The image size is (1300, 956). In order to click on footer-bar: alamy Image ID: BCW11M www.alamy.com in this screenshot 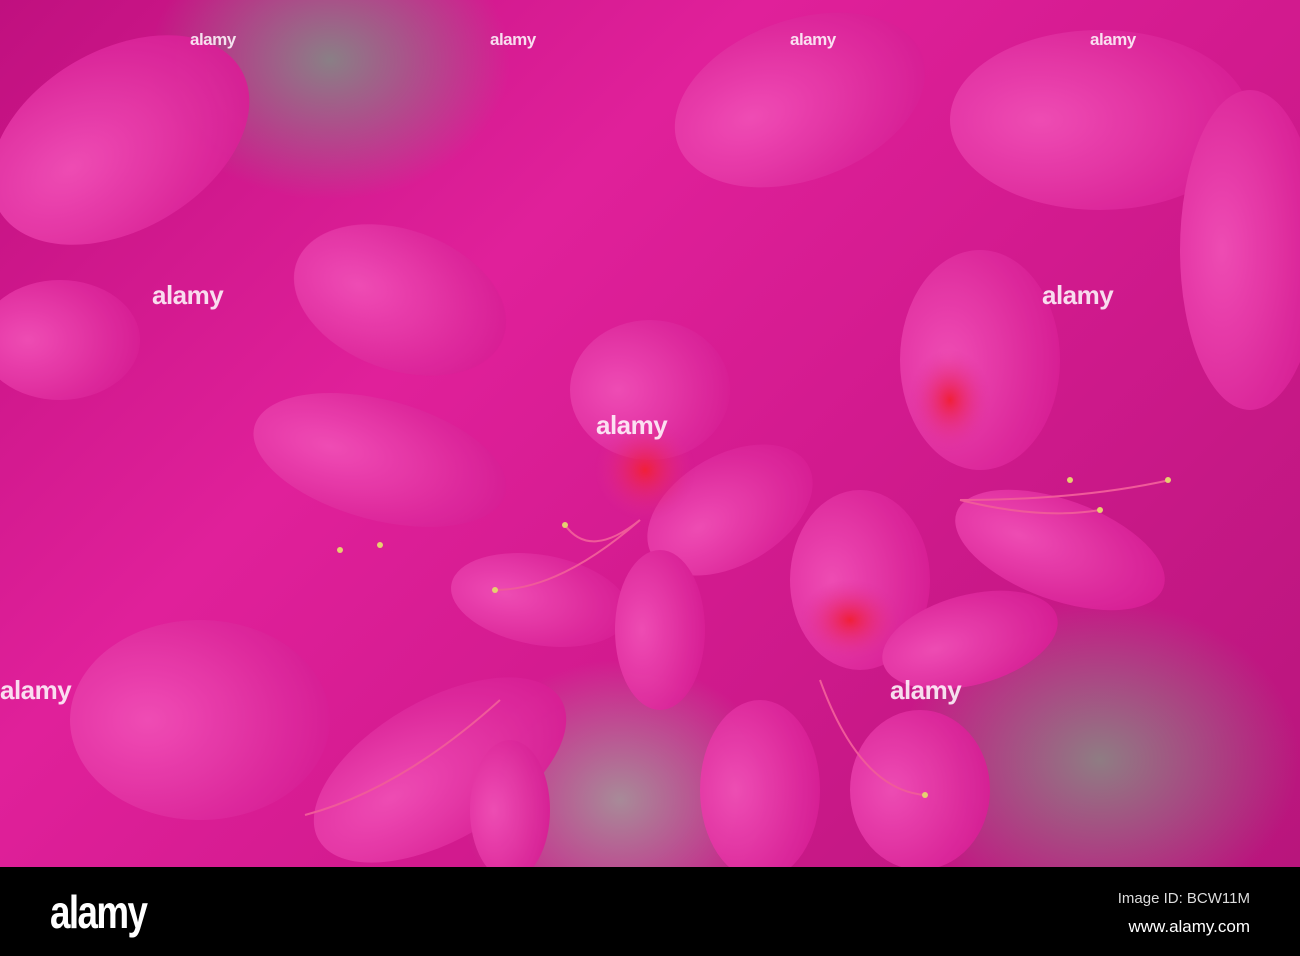, I will do `click(650, 911)`.